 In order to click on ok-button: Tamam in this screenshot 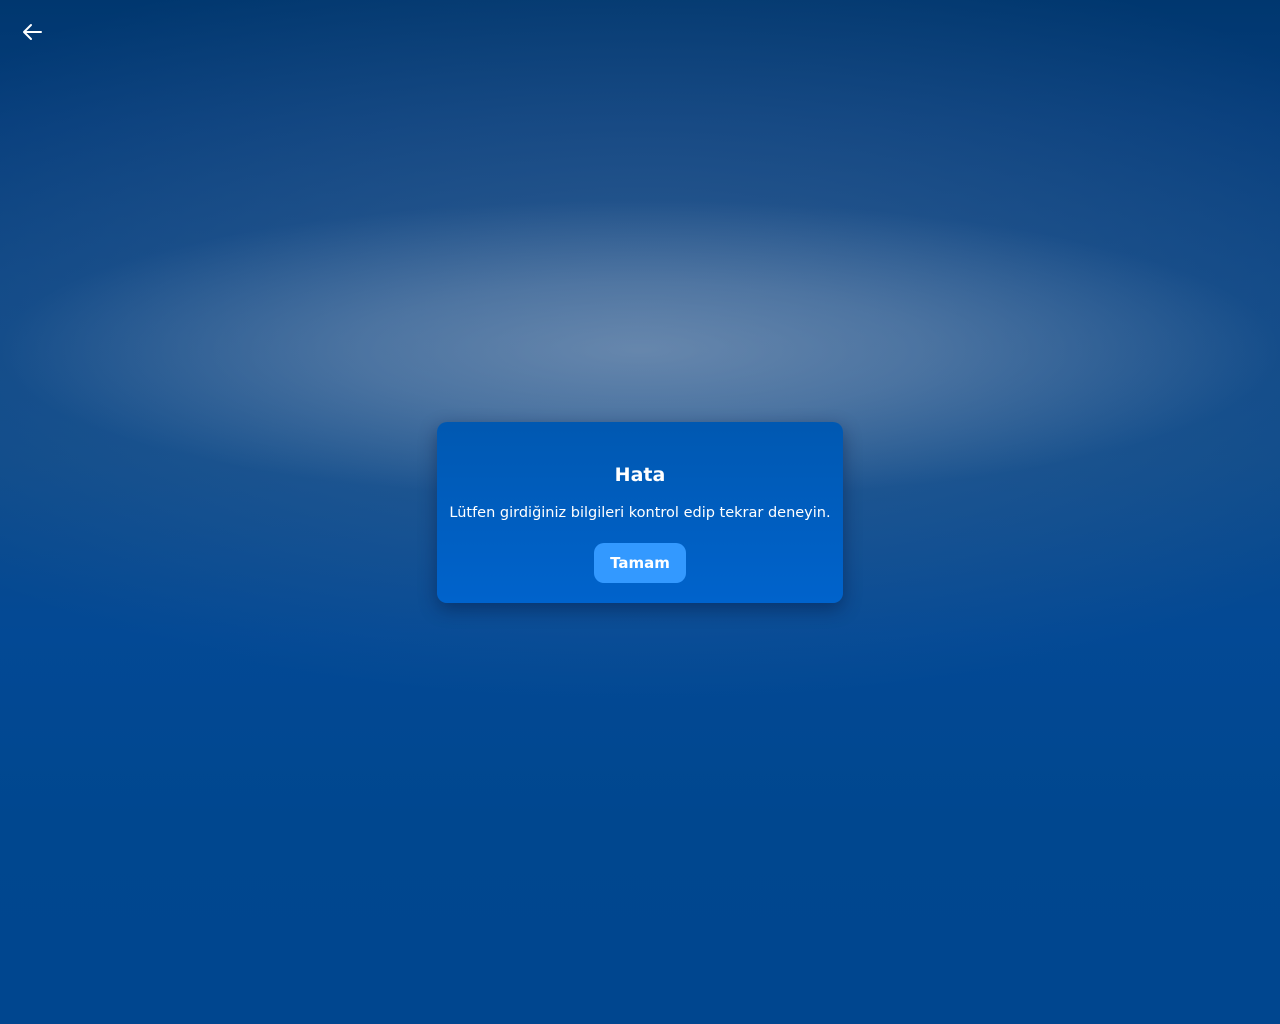, I will do `click(640, 563)`.